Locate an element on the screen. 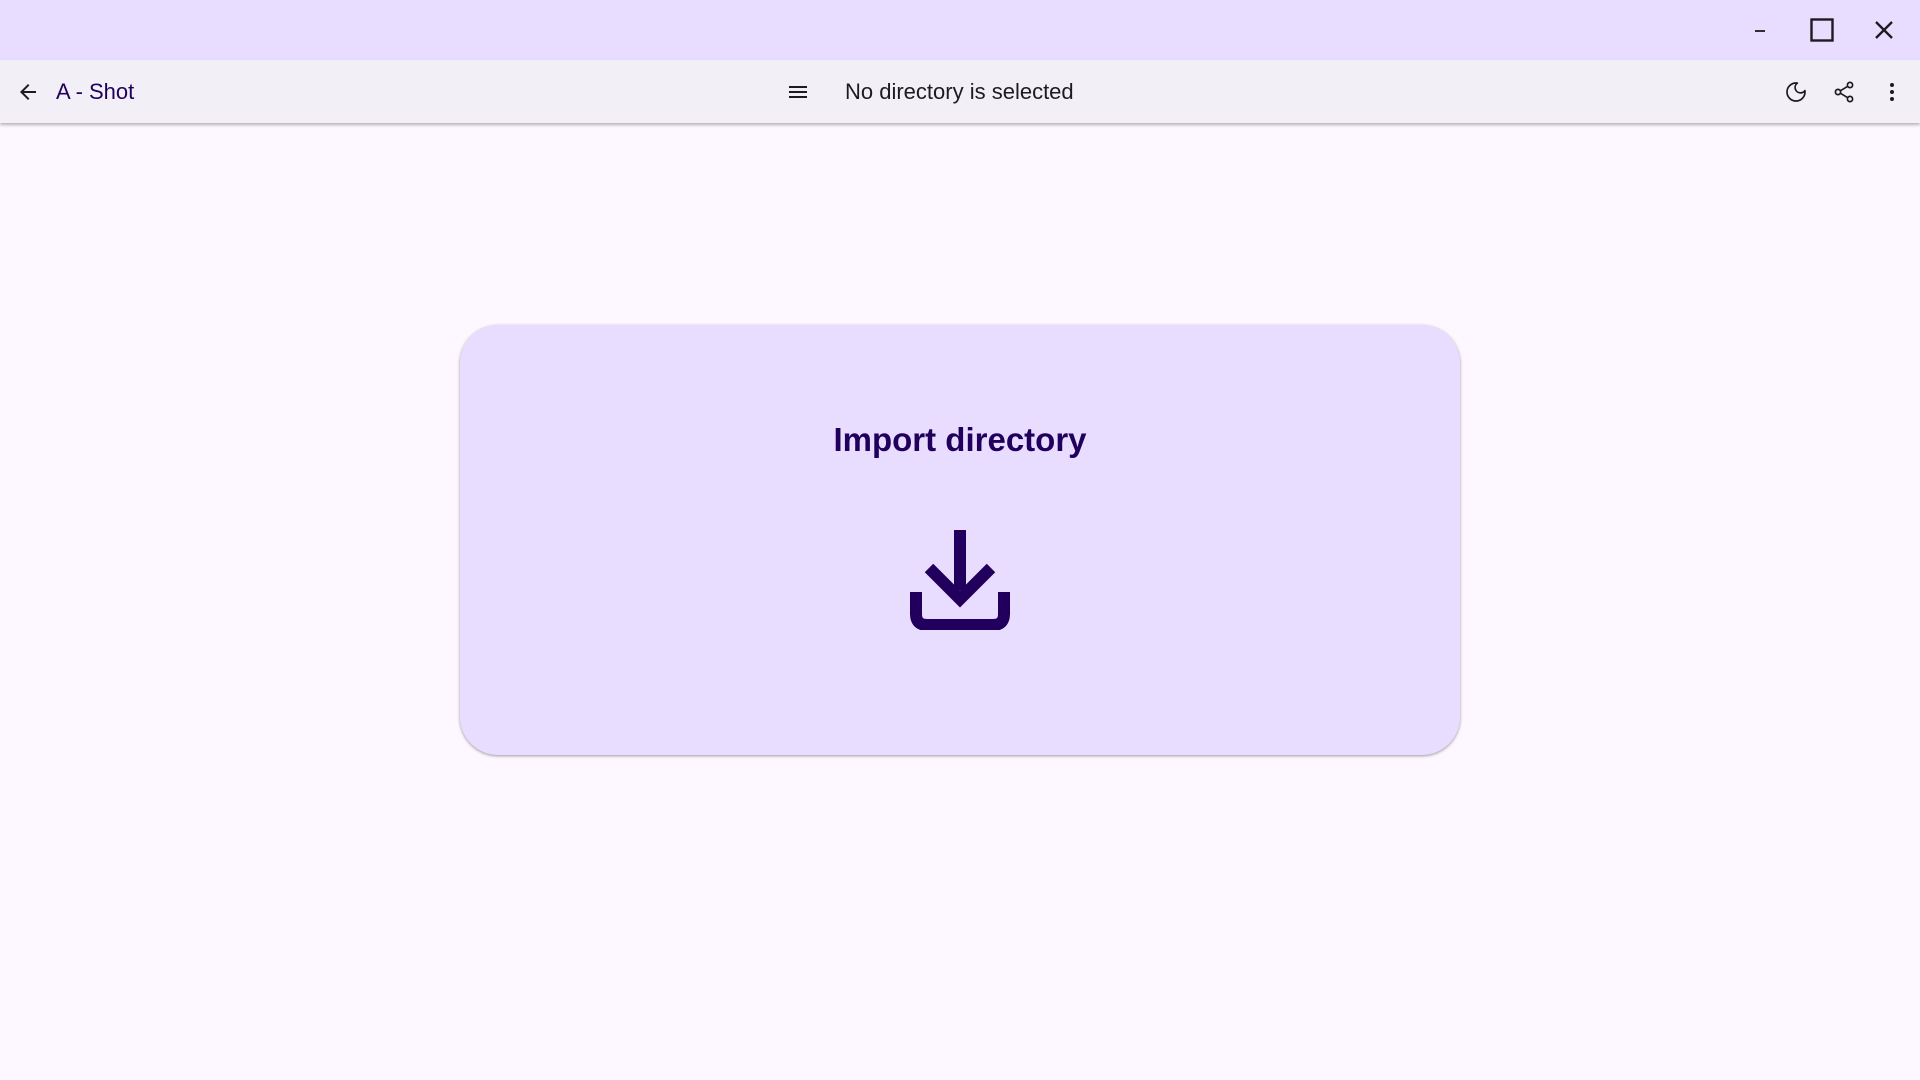 The width and height of the screenshot is (1920, 1080). share-icon is located at coordinates (1844, 91).